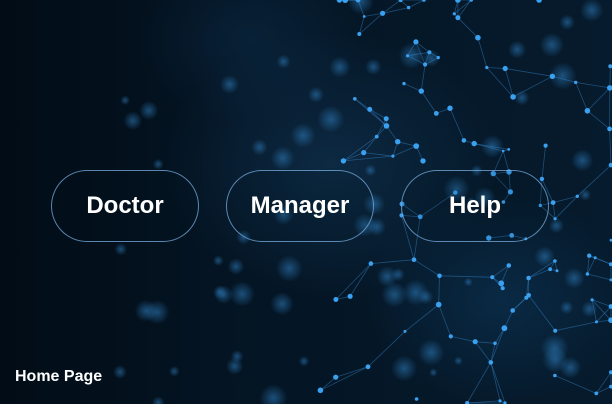  I want to click on page-title: Home Page, so click(59, 376).